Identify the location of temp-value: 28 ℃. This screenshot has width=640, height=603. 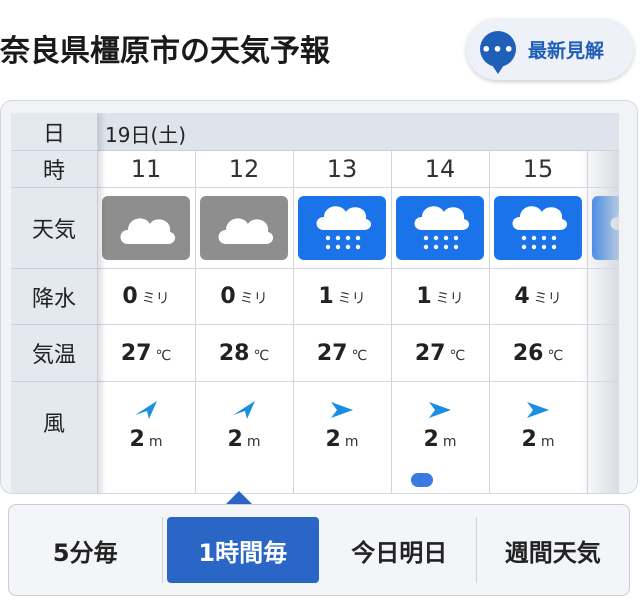
(244, 353).